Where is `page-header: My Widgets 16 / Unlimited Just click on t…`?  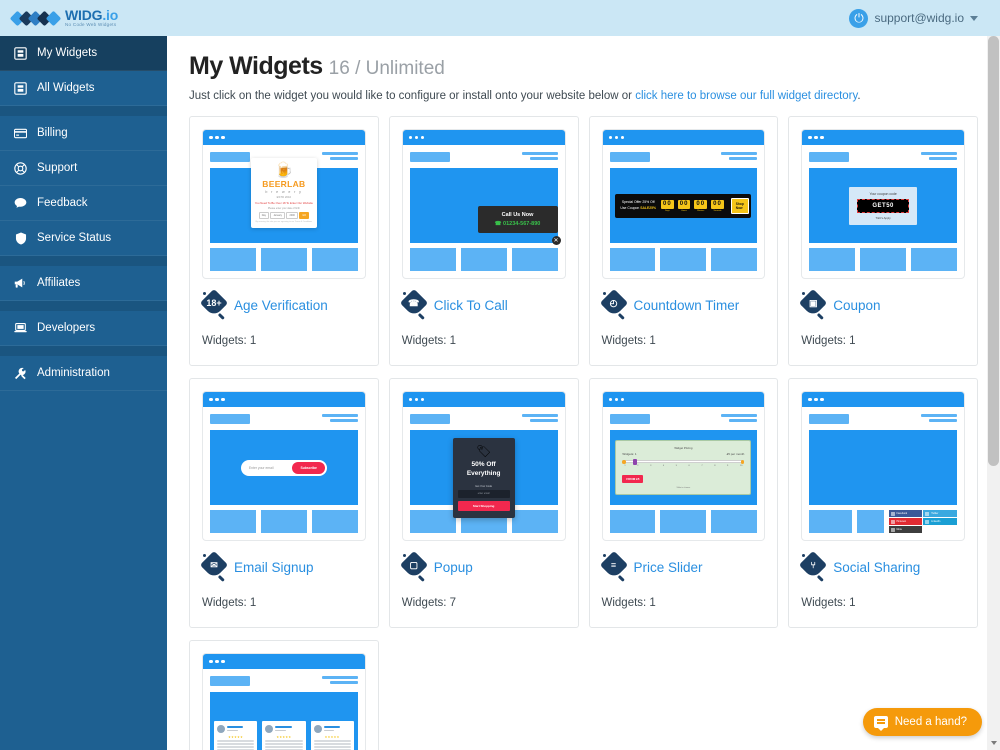
page-header: My Widgets 16 / Unlimited Just click on t… is located at coordinates (583, 69).